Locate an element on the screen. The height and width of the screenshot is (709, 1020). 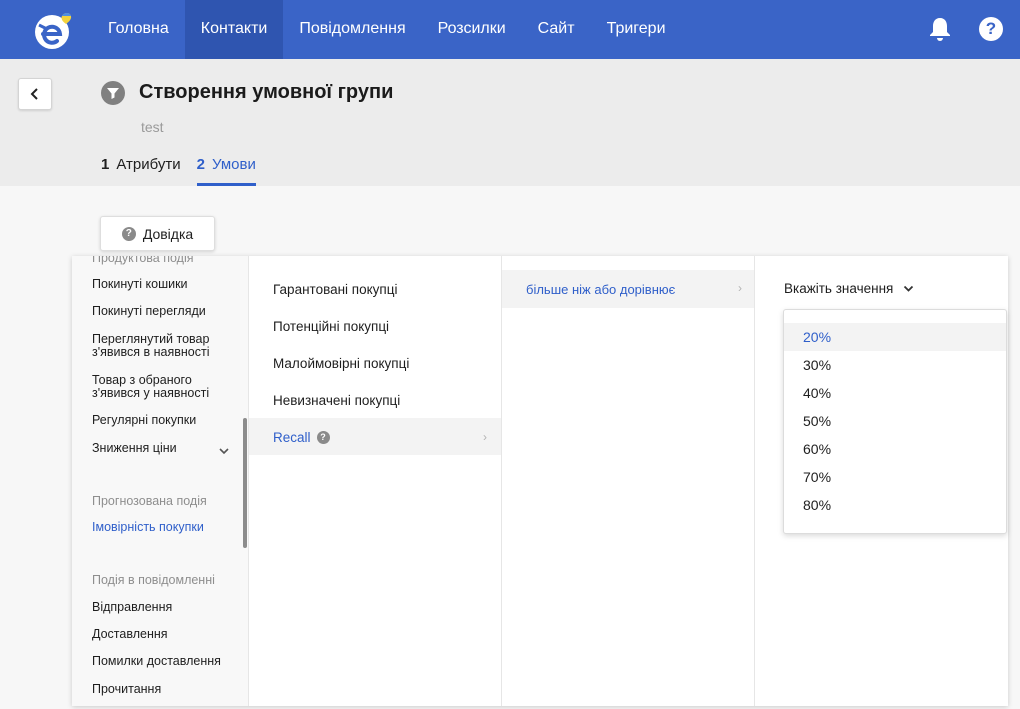
category-item: Товар з обраного з'явився у наявності is located at coordinates (167, 387).